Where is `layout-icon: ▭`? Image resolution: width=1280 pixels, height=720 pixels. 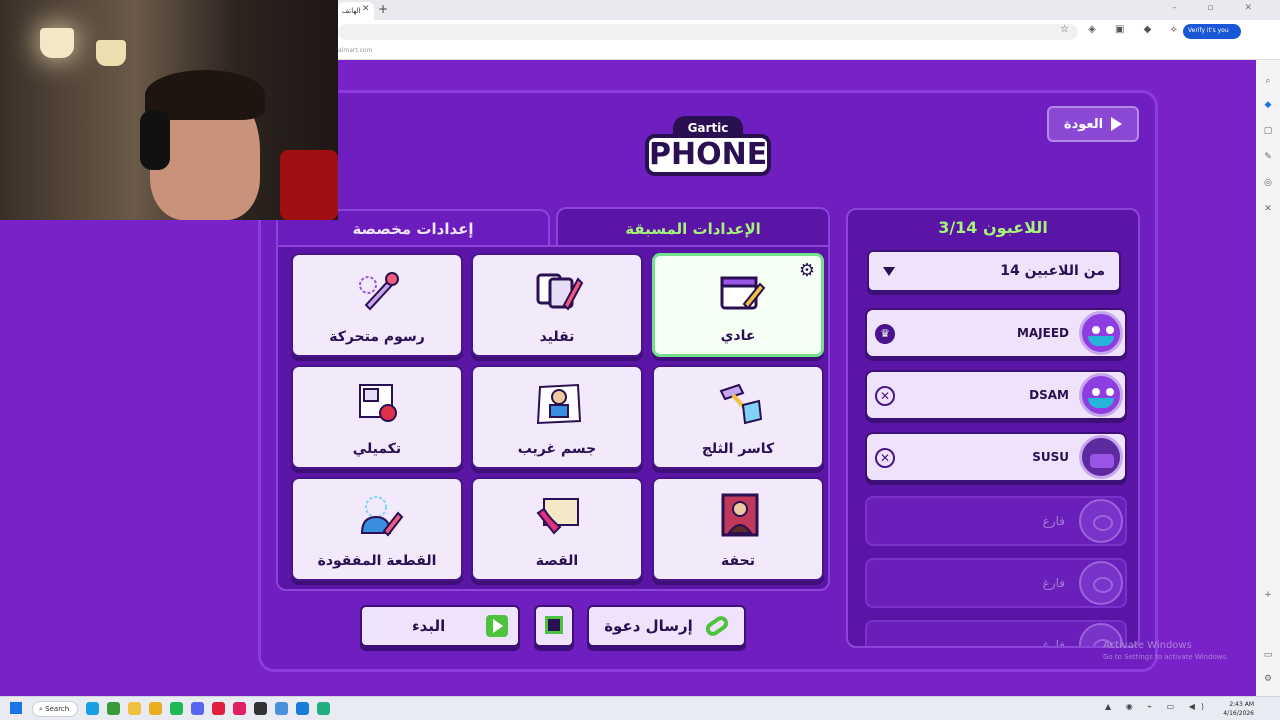 layout-icon: ▭ is located at coordinates (1268, 655).